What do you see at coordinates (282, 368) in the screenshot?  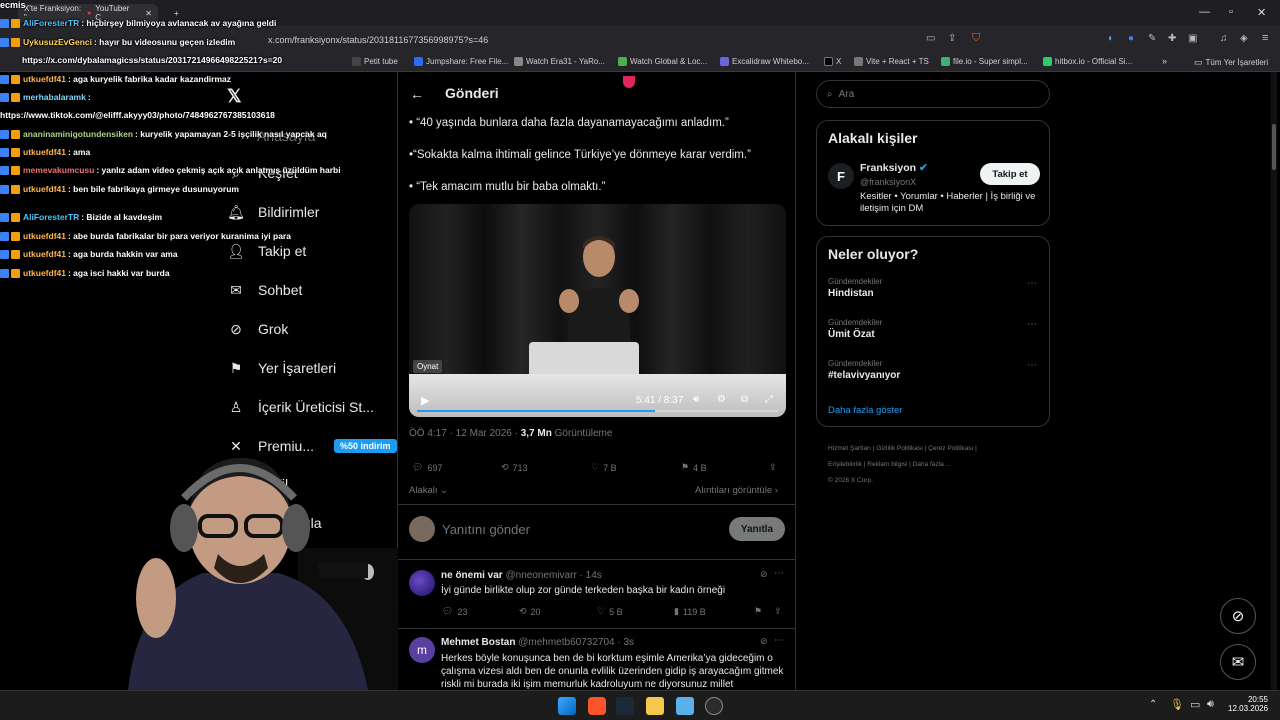 I see `nav-bookmarks: ⚑ Yer İşaretleri` at bounding box center [282, 368].